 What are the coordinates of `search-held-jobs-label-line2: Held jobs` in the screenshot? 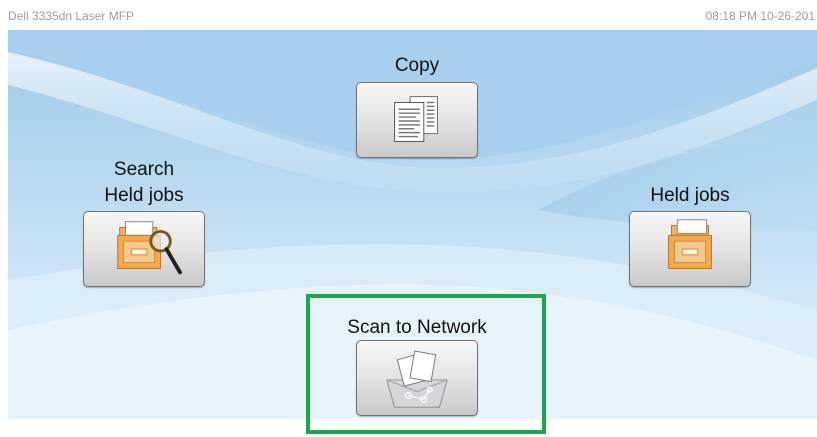 It's located at (144, 195).